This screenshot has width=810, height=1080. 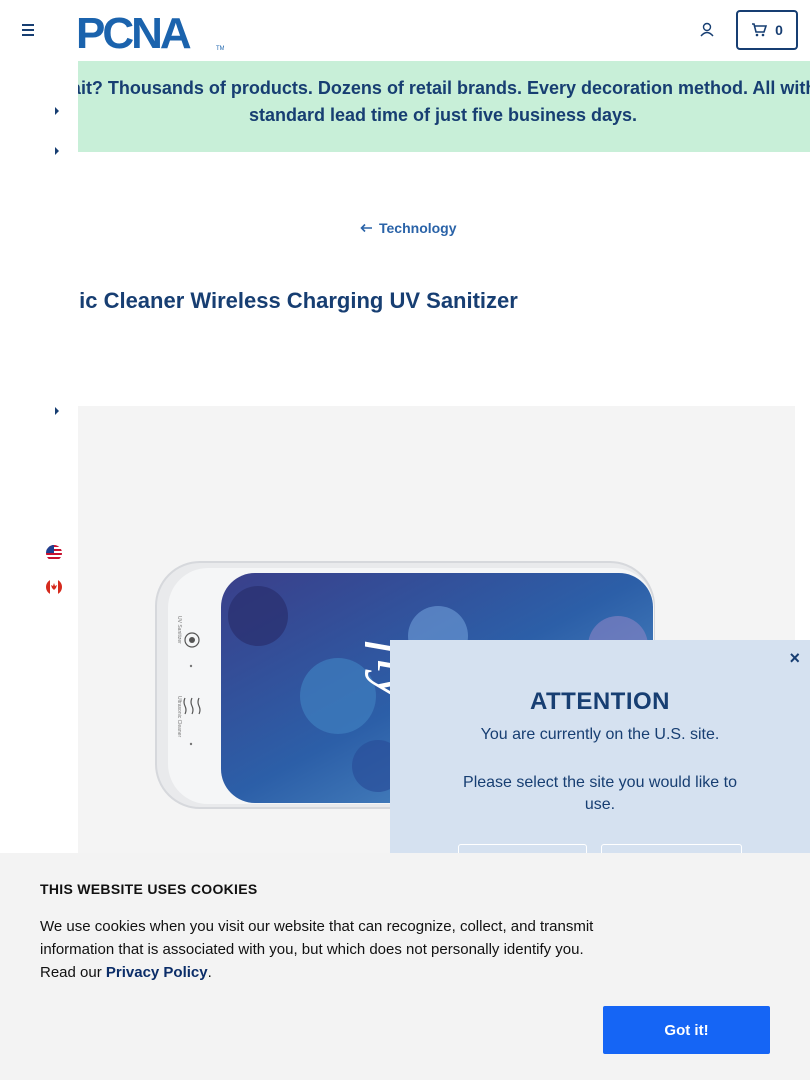 I want to click on canada-flag-icon, so click(x=54, y=587).